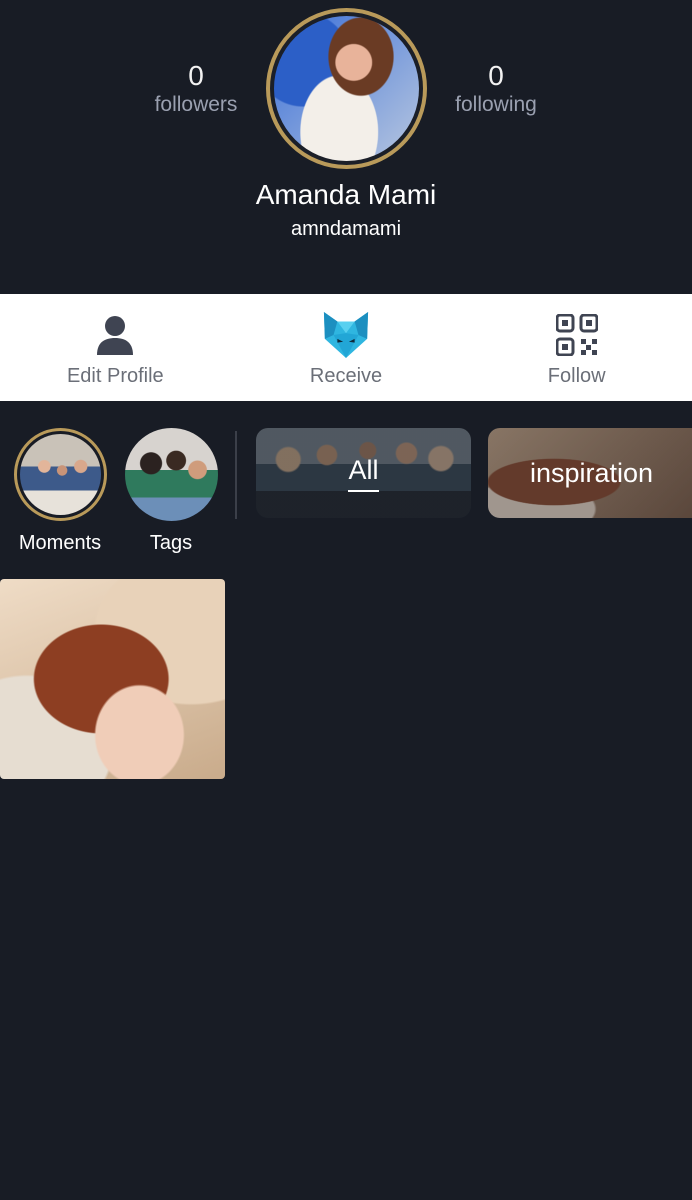 The height and width of the screenshot is (1200, 692). I want to click on avatar, so click(346, 88).